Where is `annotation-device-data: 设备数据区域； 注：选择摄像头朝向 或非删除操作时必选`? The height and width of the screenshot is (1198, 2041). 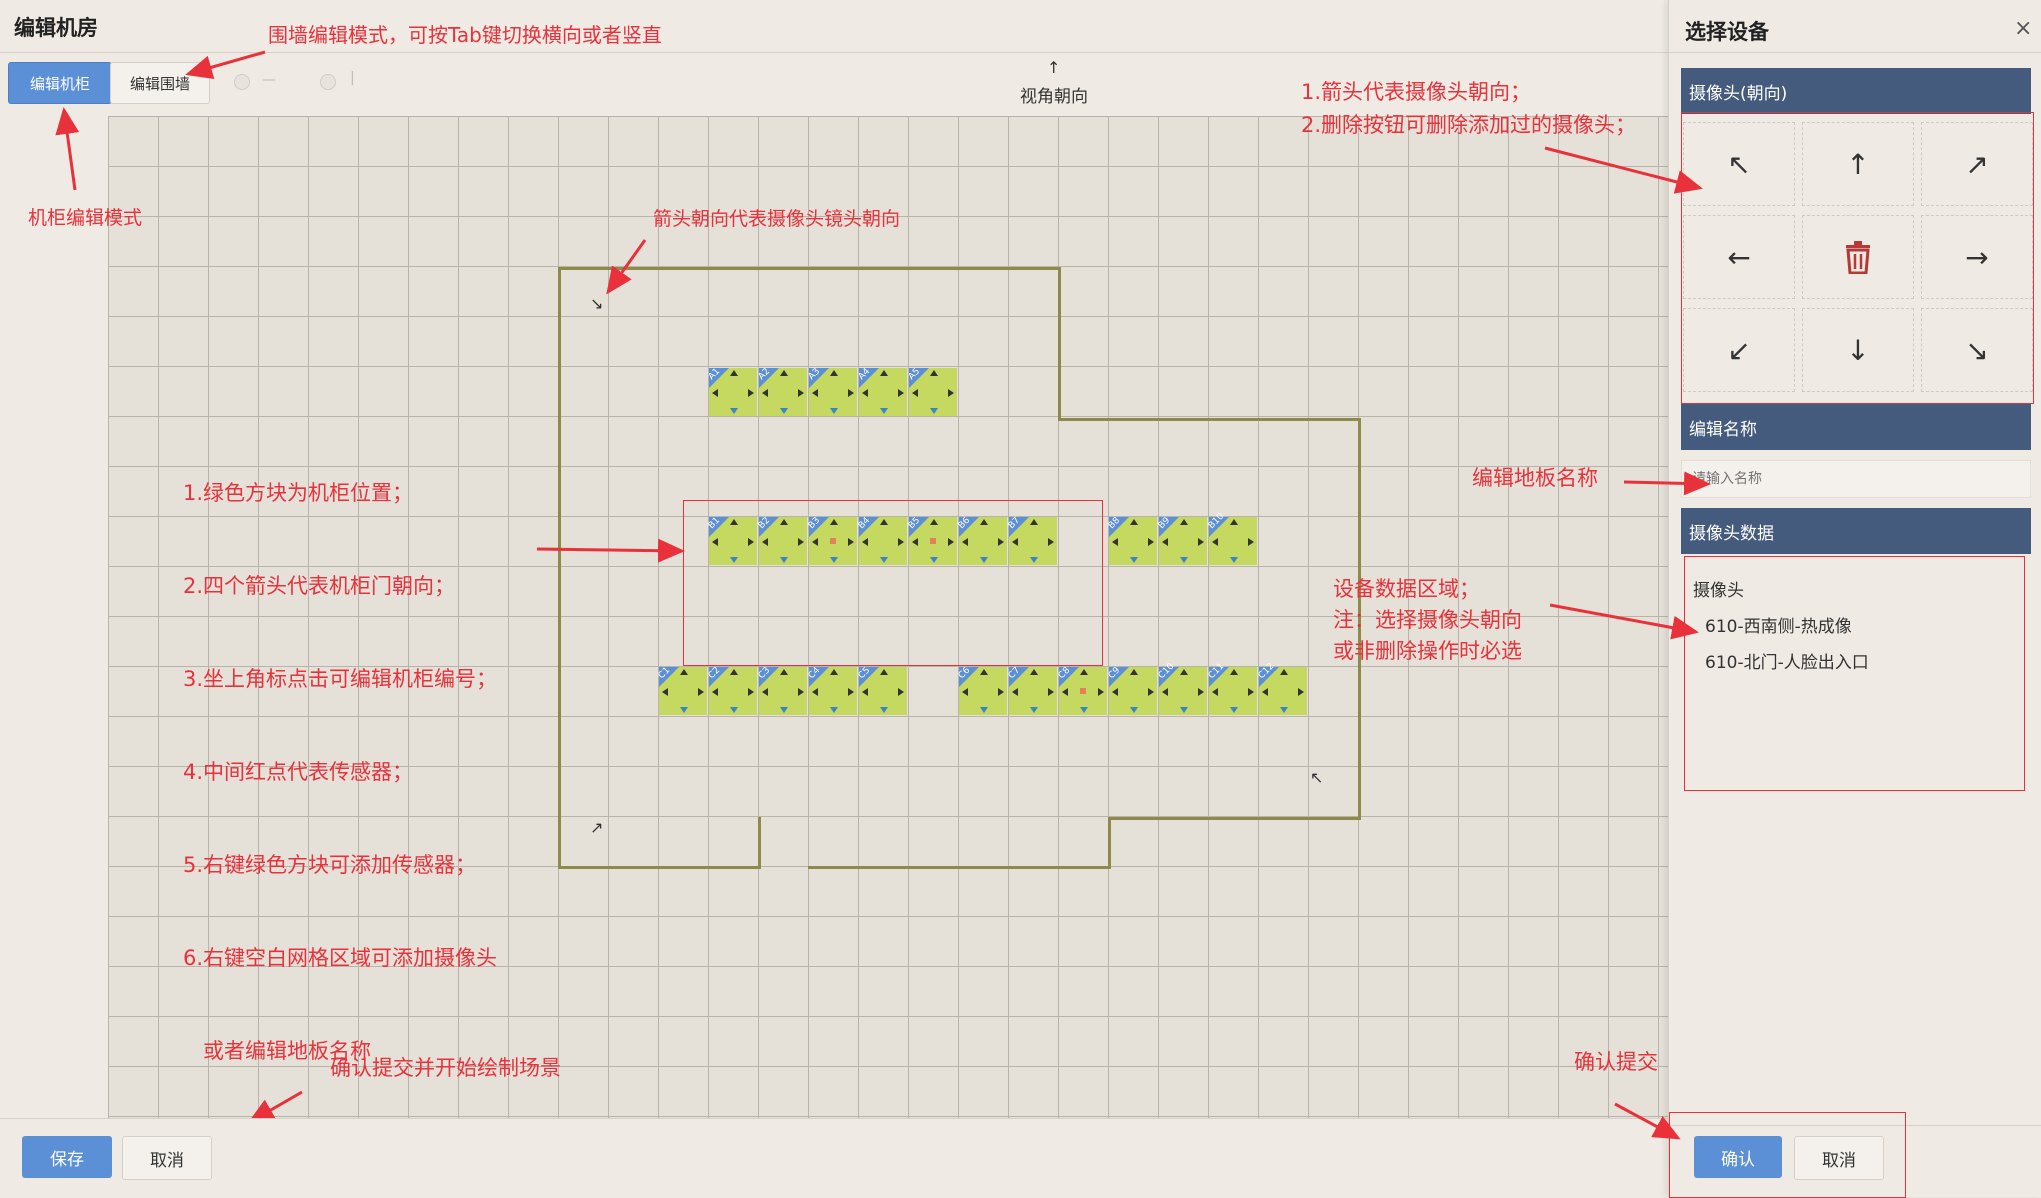
annotation-device-data: 设备数据区域； 注：选择摄像头朝向 或非删除操作时必选 is located at coordinates (1427, 620).